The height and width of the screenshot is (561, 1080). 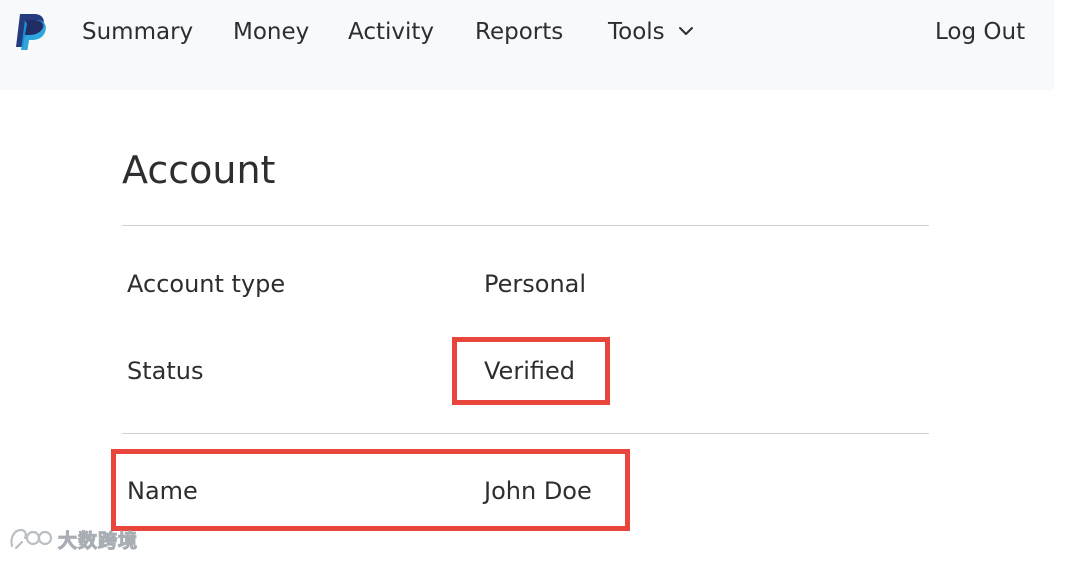 What do you see at coordinates (636, 32) in the screenshot?
I see `nav-tools: Tools` at bounding box center [636, 32].